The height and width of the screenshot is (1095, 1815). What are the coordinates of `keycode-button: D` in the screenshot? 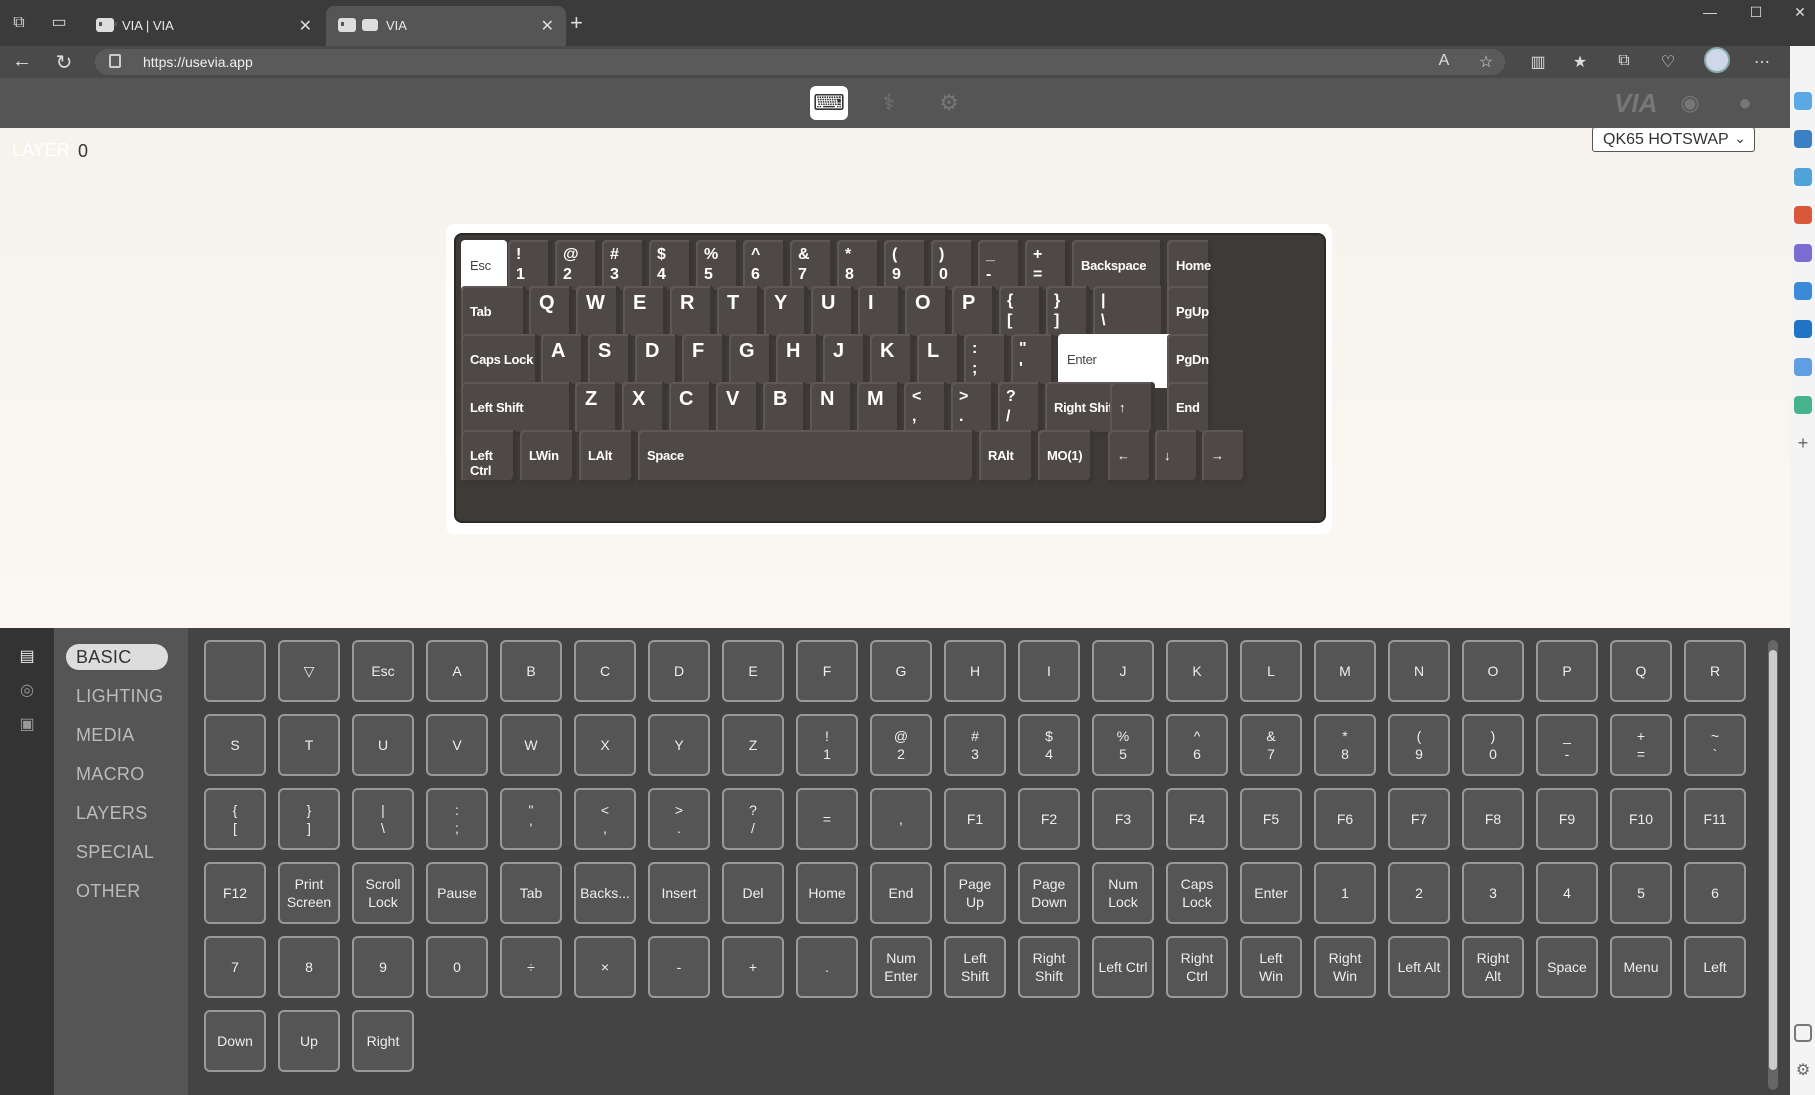 It's located at (679, 671).